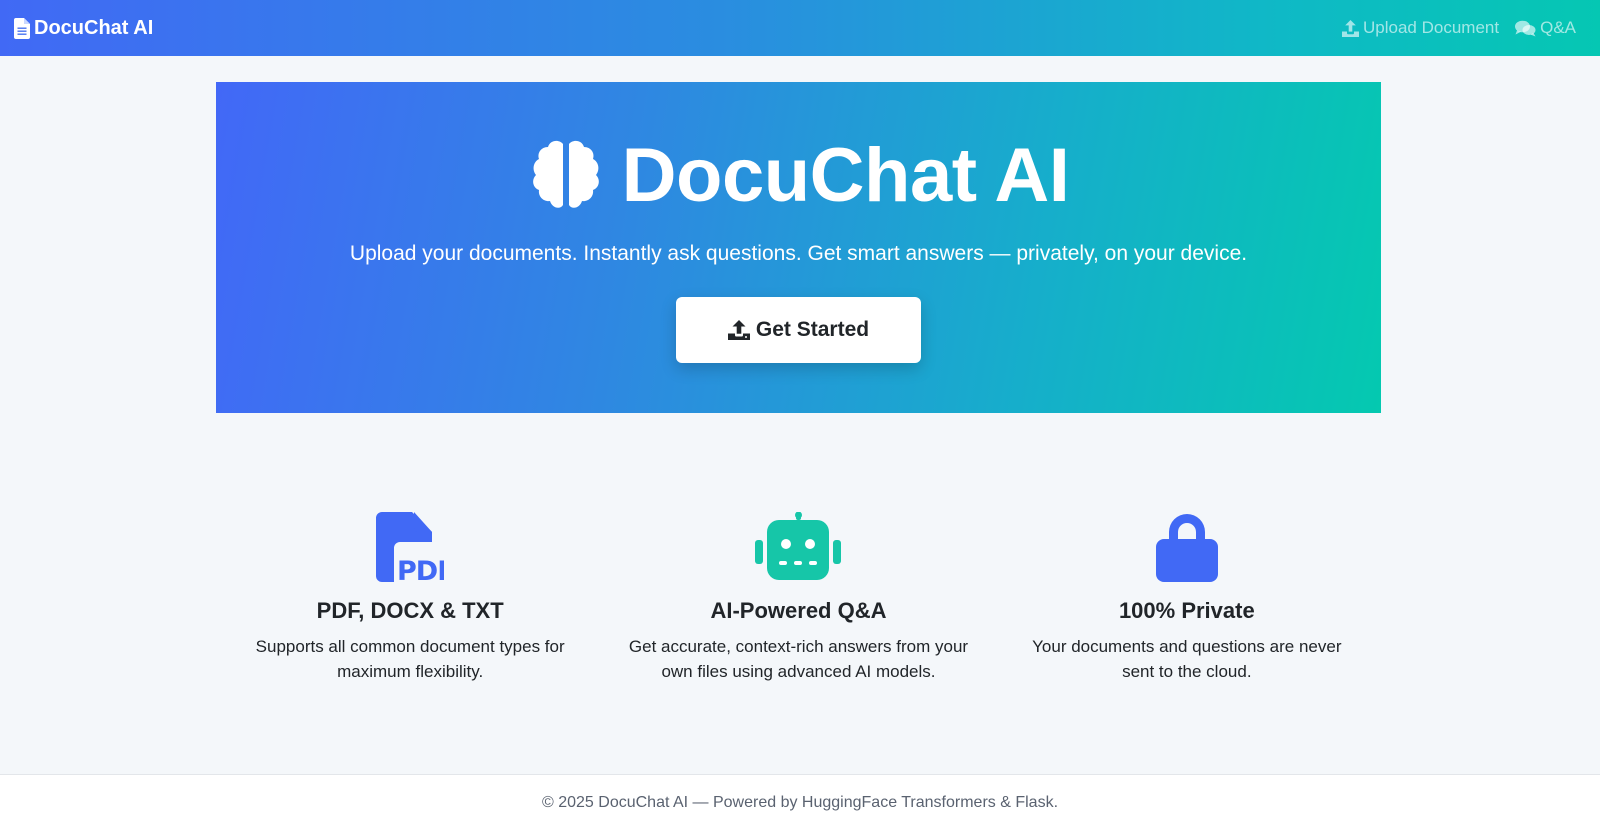  What do you see at coordinates (1525, 28) in the screenshot?
I see `comments-icon` at bounding box center [1525, 28].